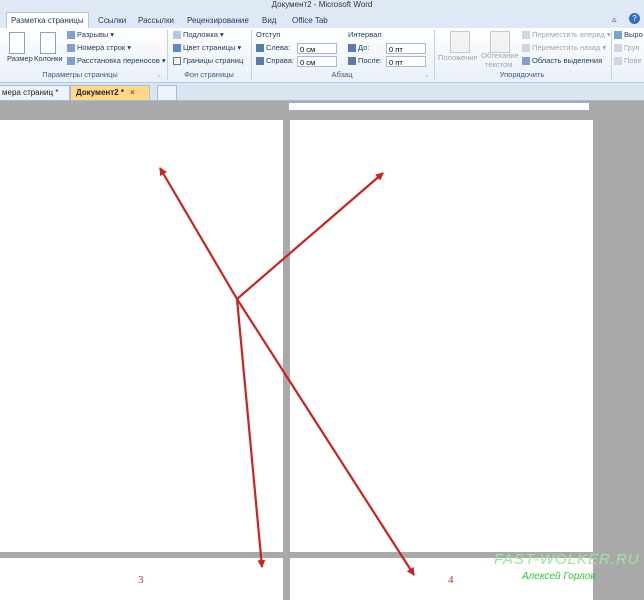 The width and height of the screenshot is (644, 600). What do you see at coordinates (567, 559) in the screenshot?
I see `watermark-site: FAST-WOLKER.RU` at bounding box center [567, 559].